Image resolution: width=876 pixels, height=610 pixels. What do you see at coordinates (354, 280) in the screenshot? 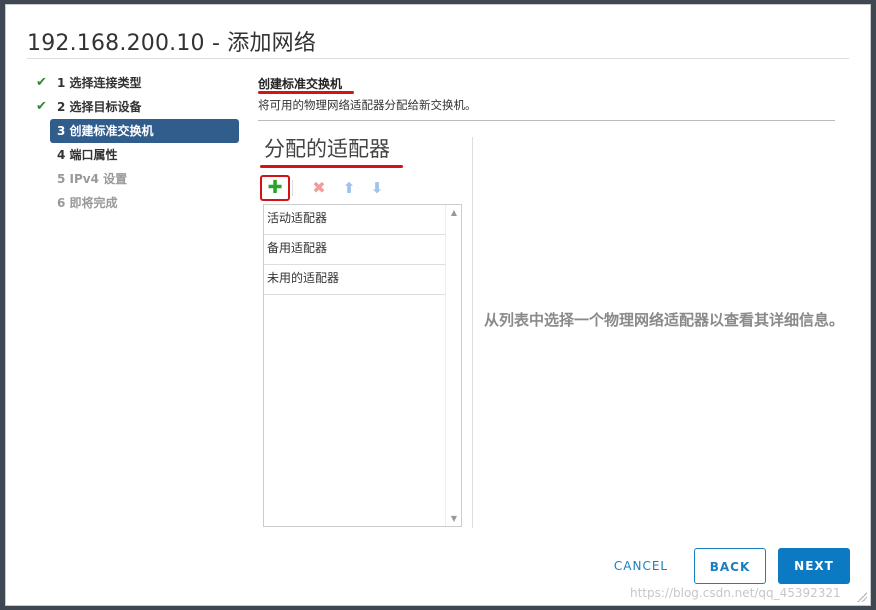
I see `list-item-unused-adapters: 未用的适配器` at bounding box center [354, 280].